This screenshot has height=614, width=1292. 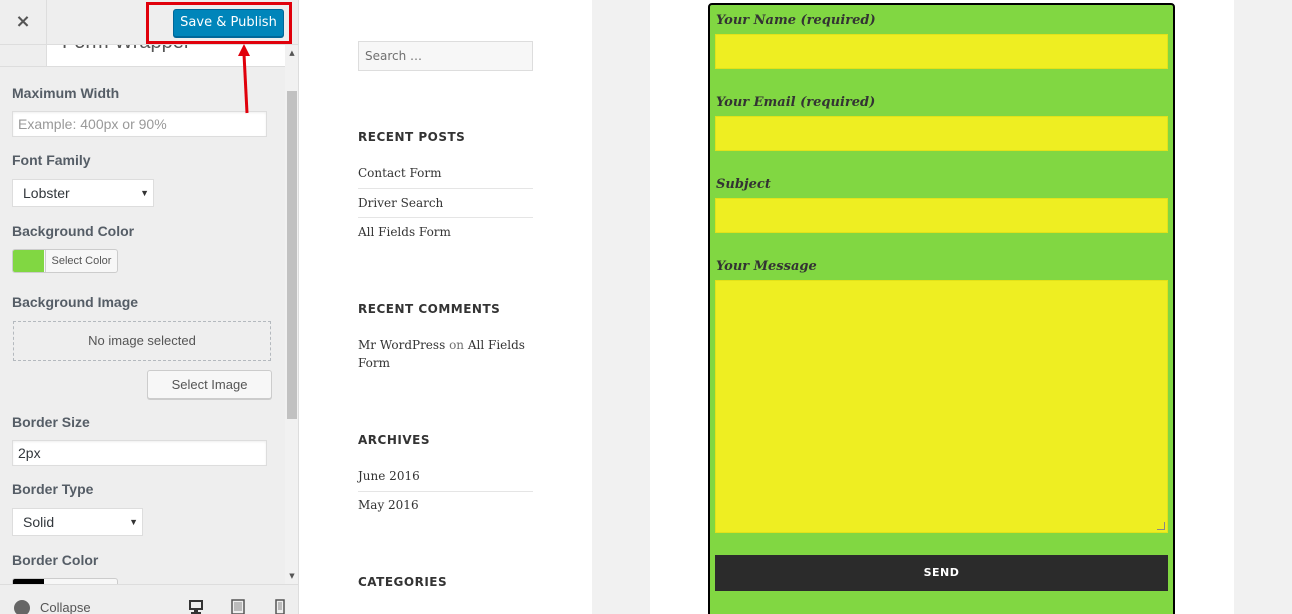 What do you see at coordinates (22, 607) in the screenshot?
I see `collapse-icon` at bounding box center [22, 607].